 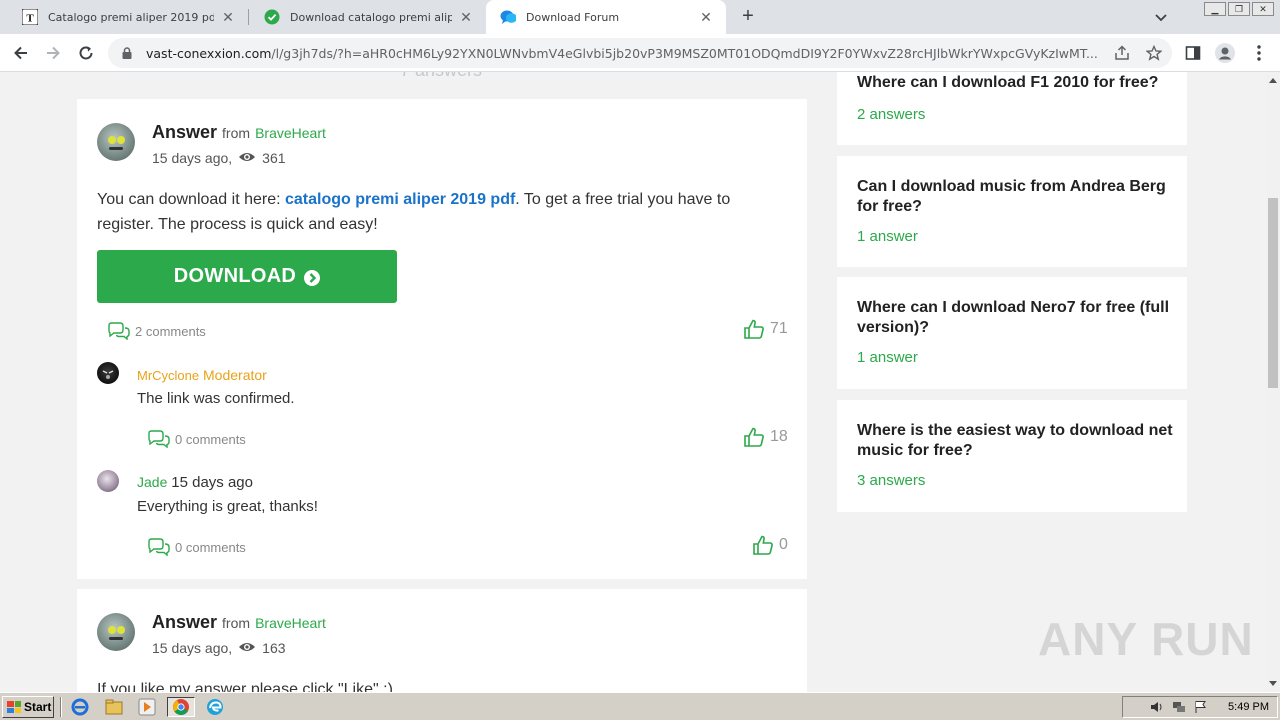 I want to click on comment-text: The link was confirmed., so click(x=216, y=398).